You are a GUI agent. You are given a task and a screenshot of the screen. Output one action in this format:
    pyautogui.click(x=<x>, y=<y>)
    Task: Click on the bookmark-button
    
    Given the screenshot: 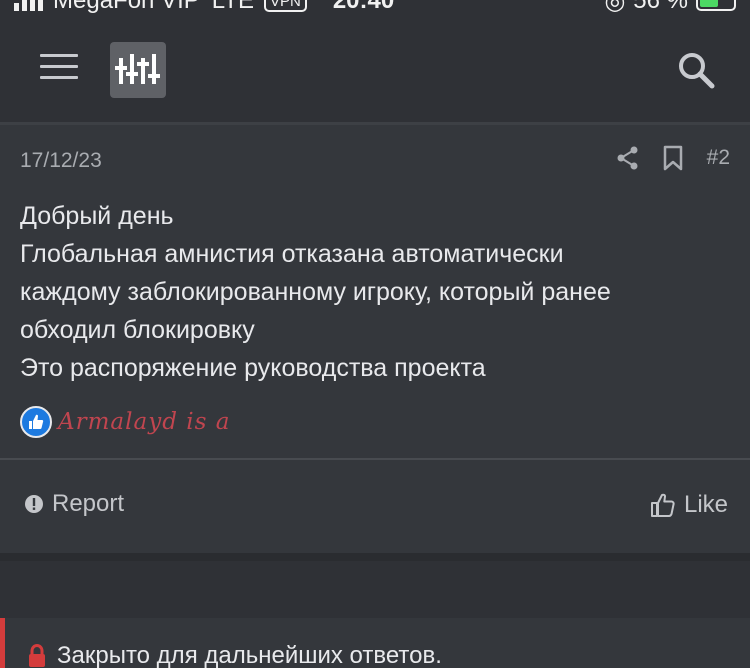 What is the action you would take?
    pyautogui.click(x=673, y=158)
    